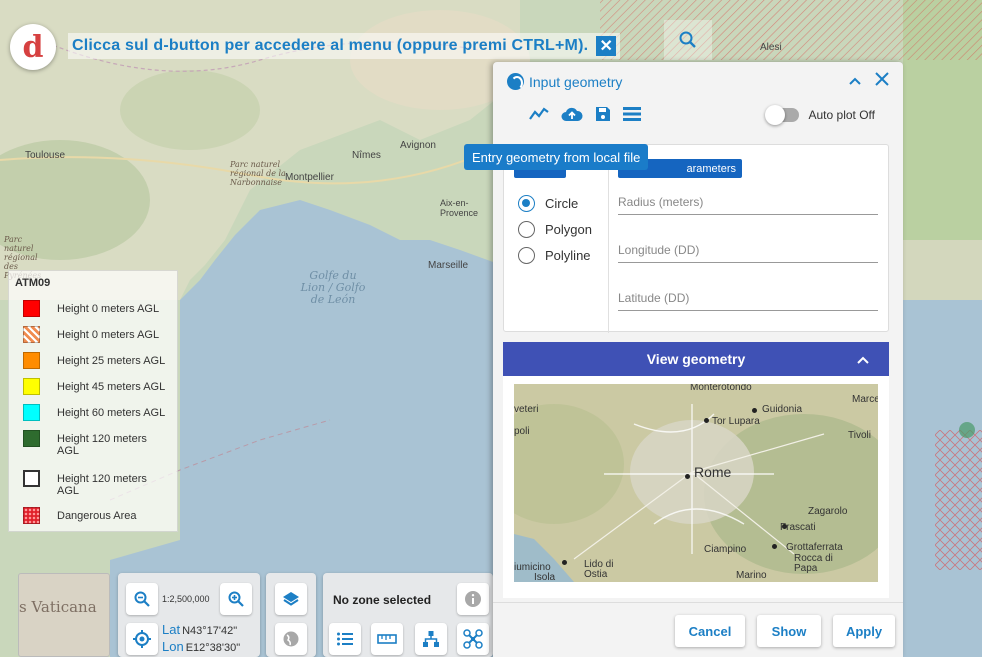 This screenshot has height=657, width=982. Describe the element at coordinates (539, 116) in the screenshot. I see `draw-line-button` at that location.